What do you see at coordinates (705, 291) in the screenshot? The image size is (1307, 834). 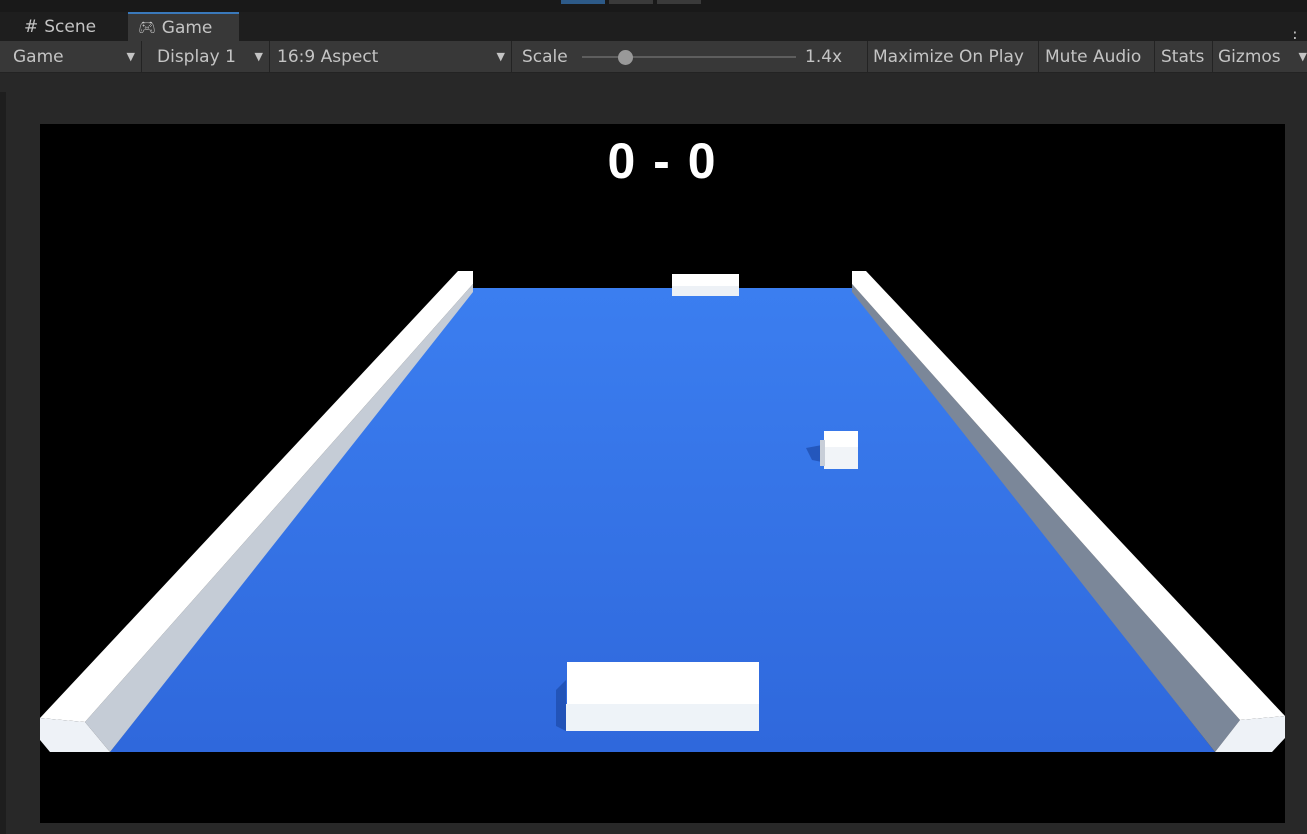 I see `far-paddle-front` at bounding box center [705, 291].